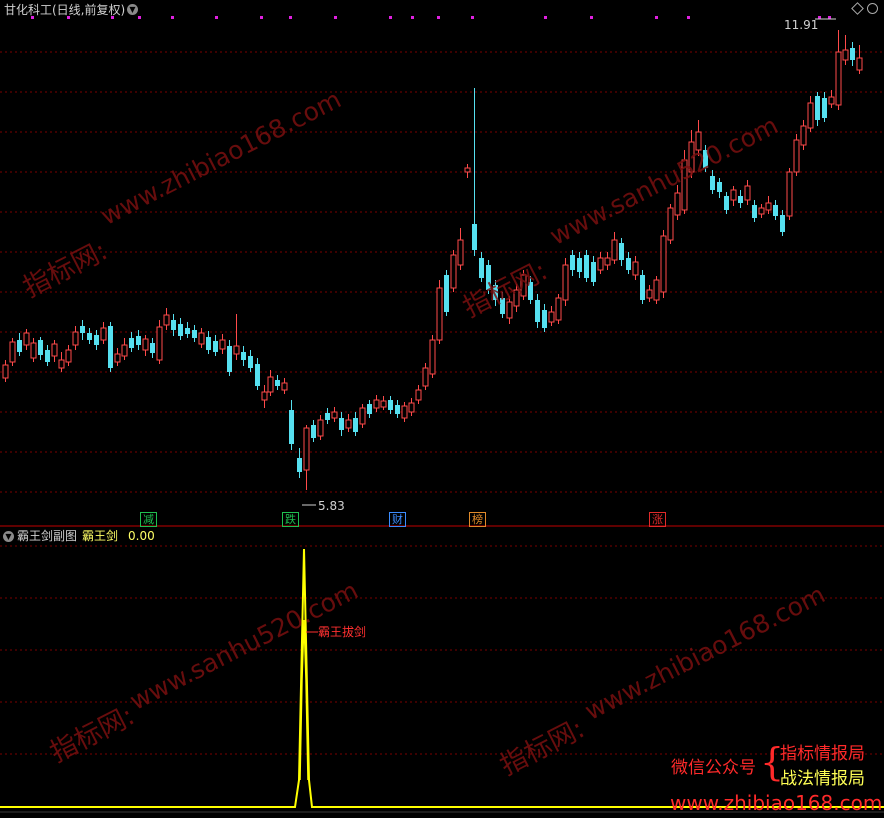  I want to click on promo-line-1: 指标情报局, so click(822, 754).